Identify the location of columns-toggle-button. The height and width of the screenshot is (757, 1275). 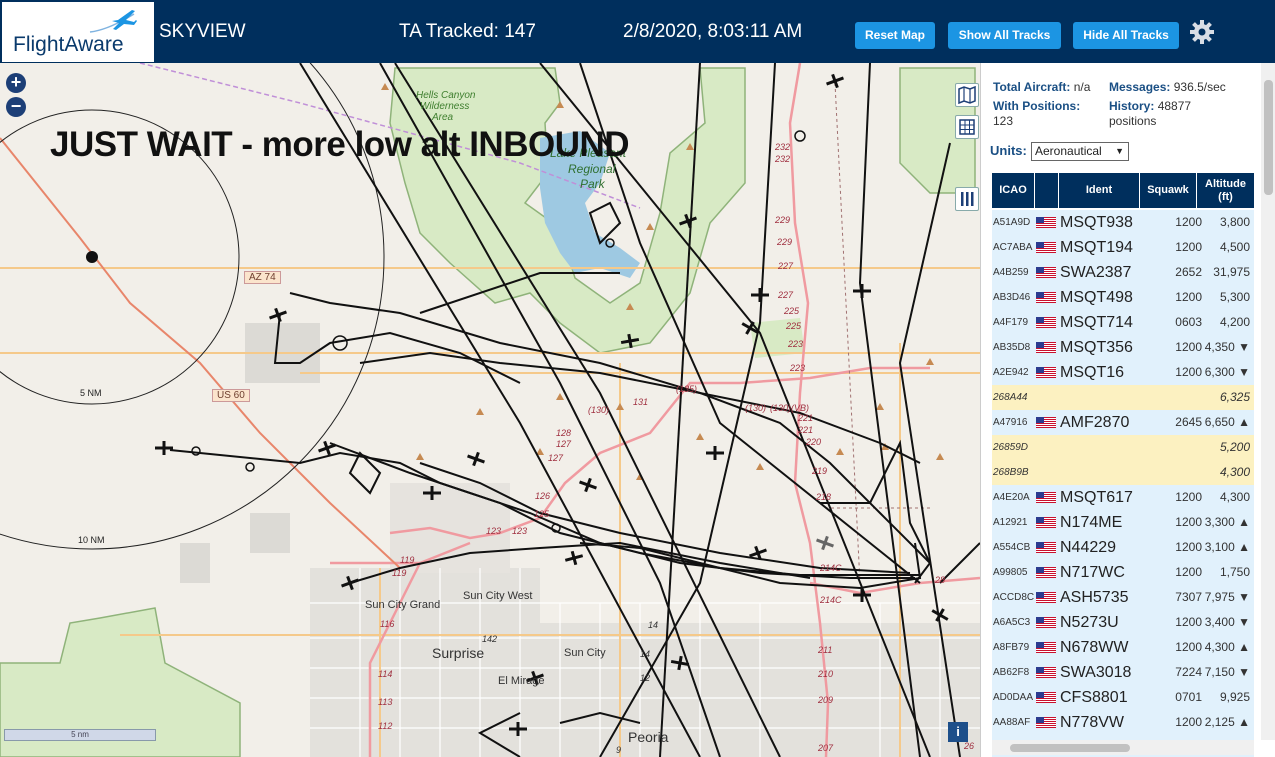
(967, 199).